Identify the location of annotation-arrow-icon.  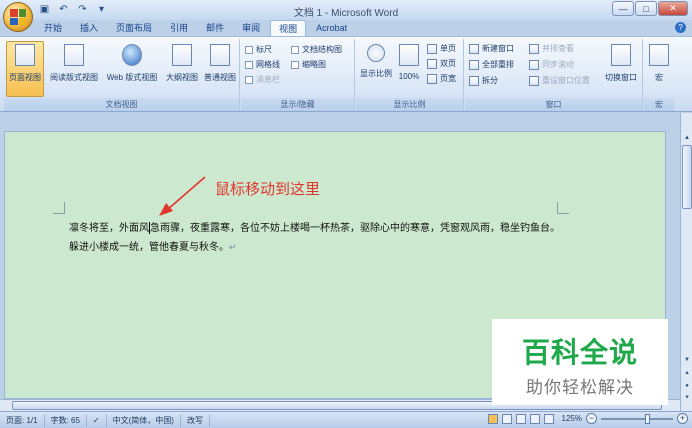
(182, 196).